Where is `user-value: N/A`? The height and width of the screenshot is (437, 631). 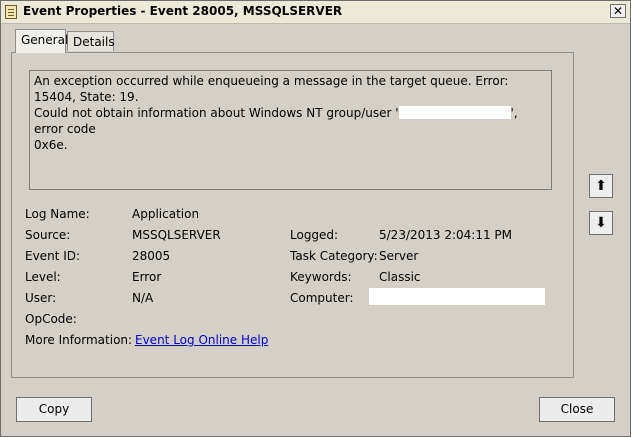 user-value: N/A is located at coordinates (143, 298).